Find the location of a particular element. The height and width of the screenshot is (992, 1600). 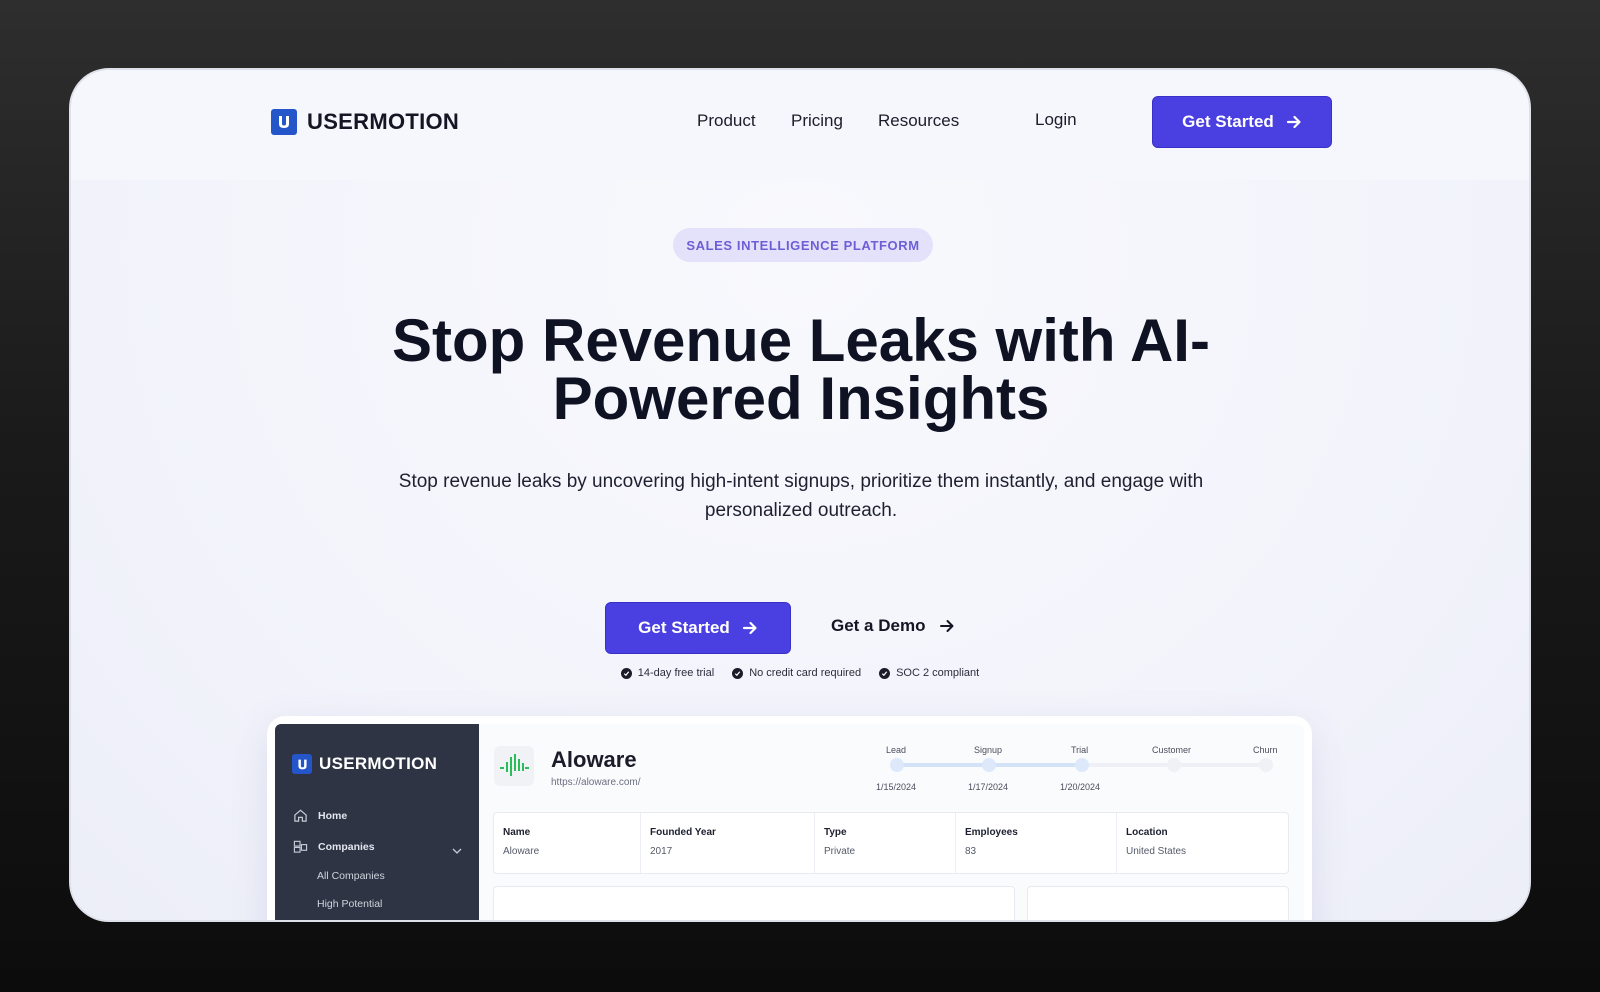

trust-check-item: No credit card required is located at coordinates (796, 673).